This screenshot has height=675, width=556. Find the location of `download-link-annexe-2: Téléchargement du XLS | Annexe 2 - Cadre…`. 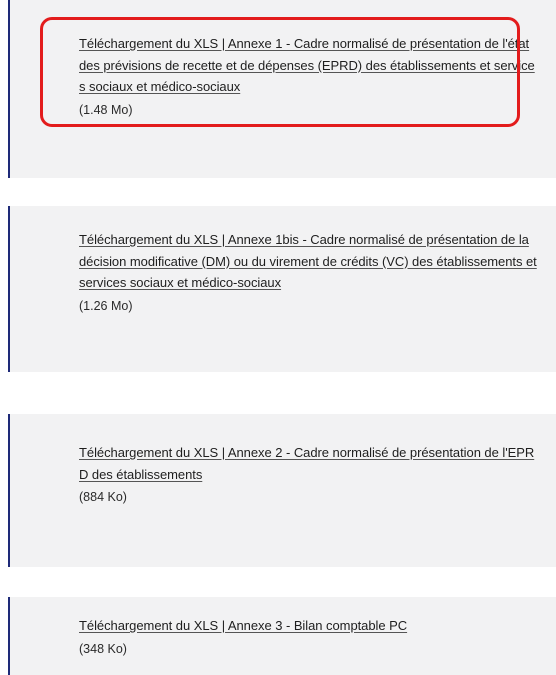

download-link-annexe-2: Téléchargement du XLS | Annexe 2 - Cadre… is located at coordinates (309, 463).